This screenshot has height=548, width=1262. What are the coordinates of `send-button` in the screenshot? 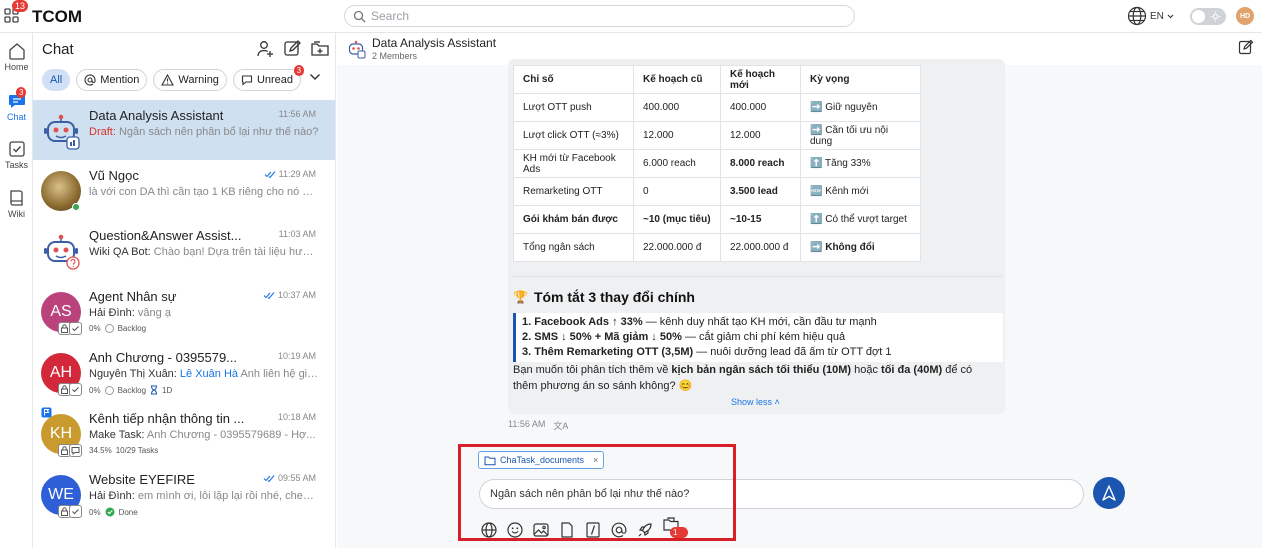 It's located at (1109, 493).